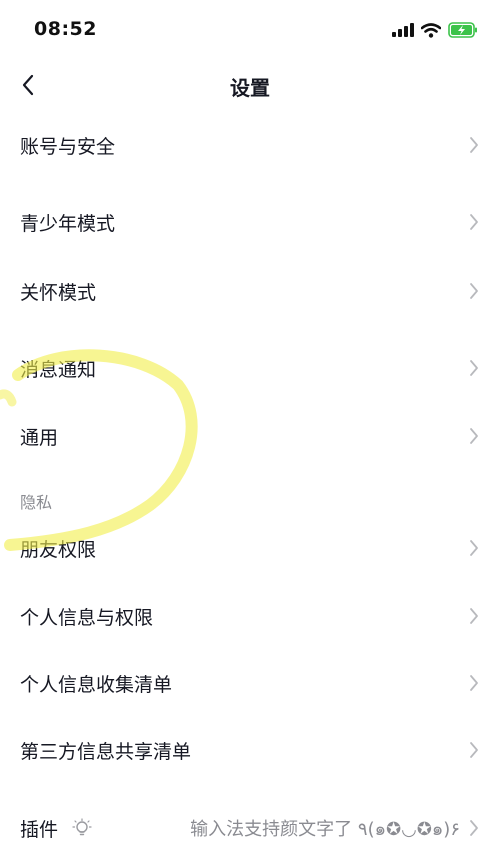 This screenshot has width=500, height=858. What do you see at coordinates (431, 30) in the screenshot?
I see `wifi-icon` at bounding box center [431, 30].